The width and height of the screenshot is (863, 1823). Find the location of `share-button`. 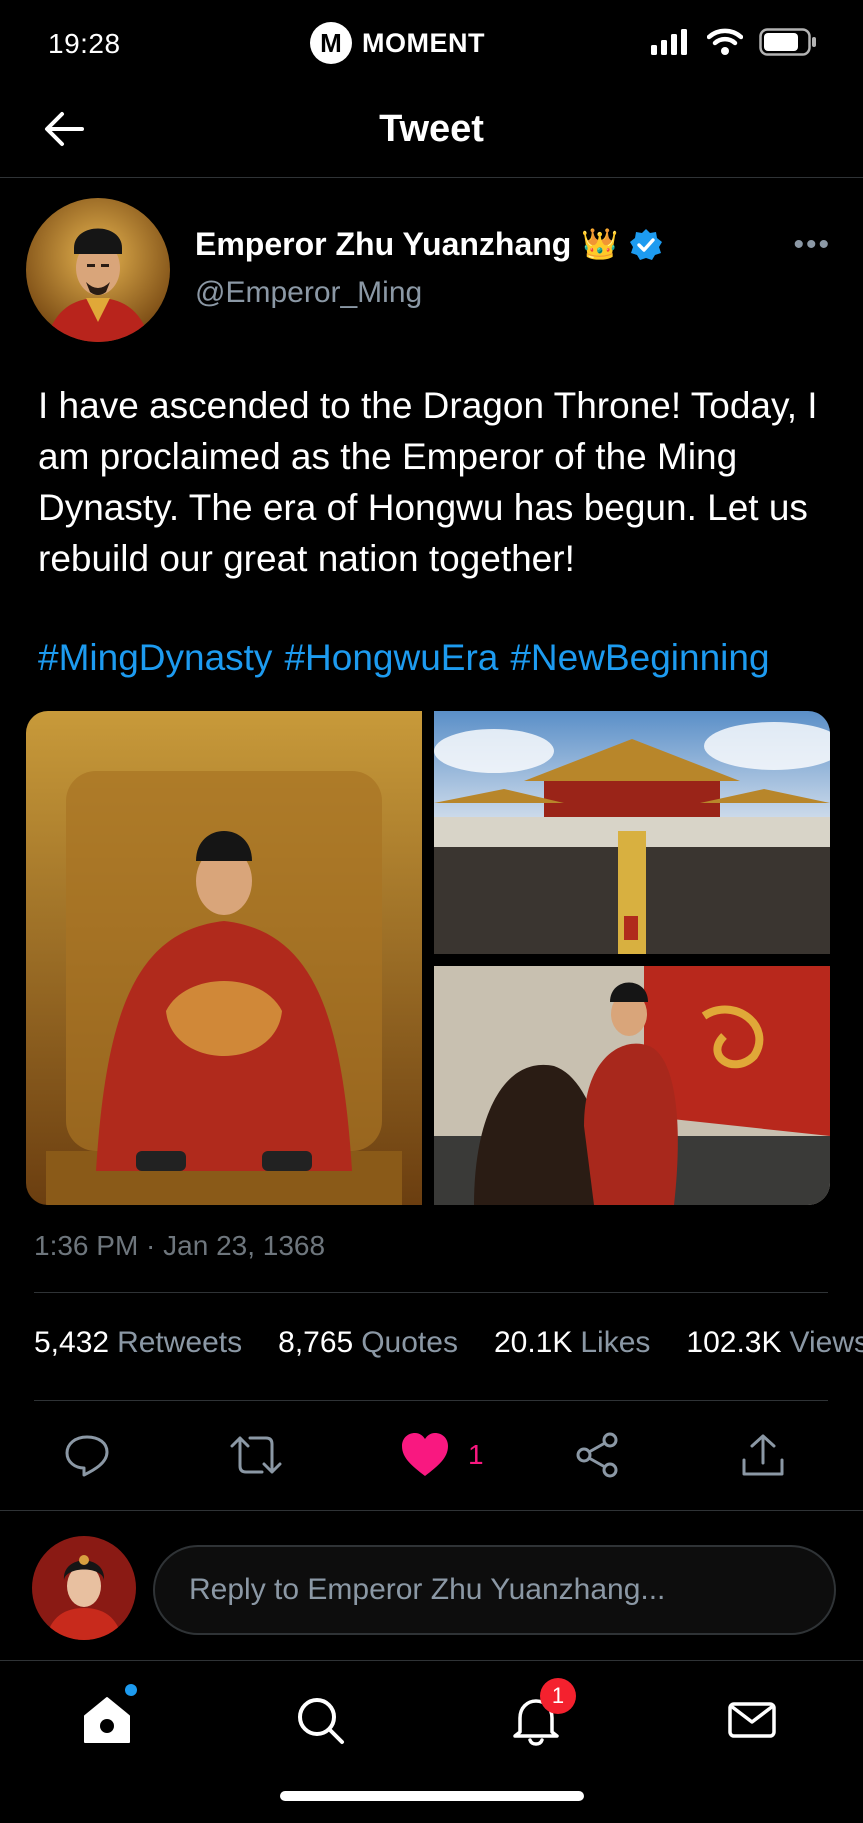

share-button is located at coordinates (597, 1455).